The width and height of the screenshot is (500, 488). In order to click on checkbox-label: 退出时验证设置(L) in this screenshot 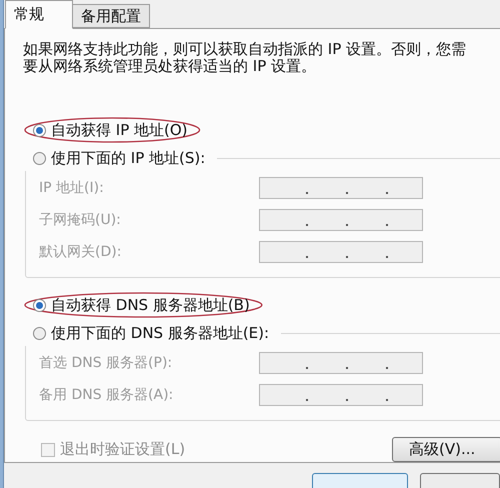, I will do `click(123, 449)`.